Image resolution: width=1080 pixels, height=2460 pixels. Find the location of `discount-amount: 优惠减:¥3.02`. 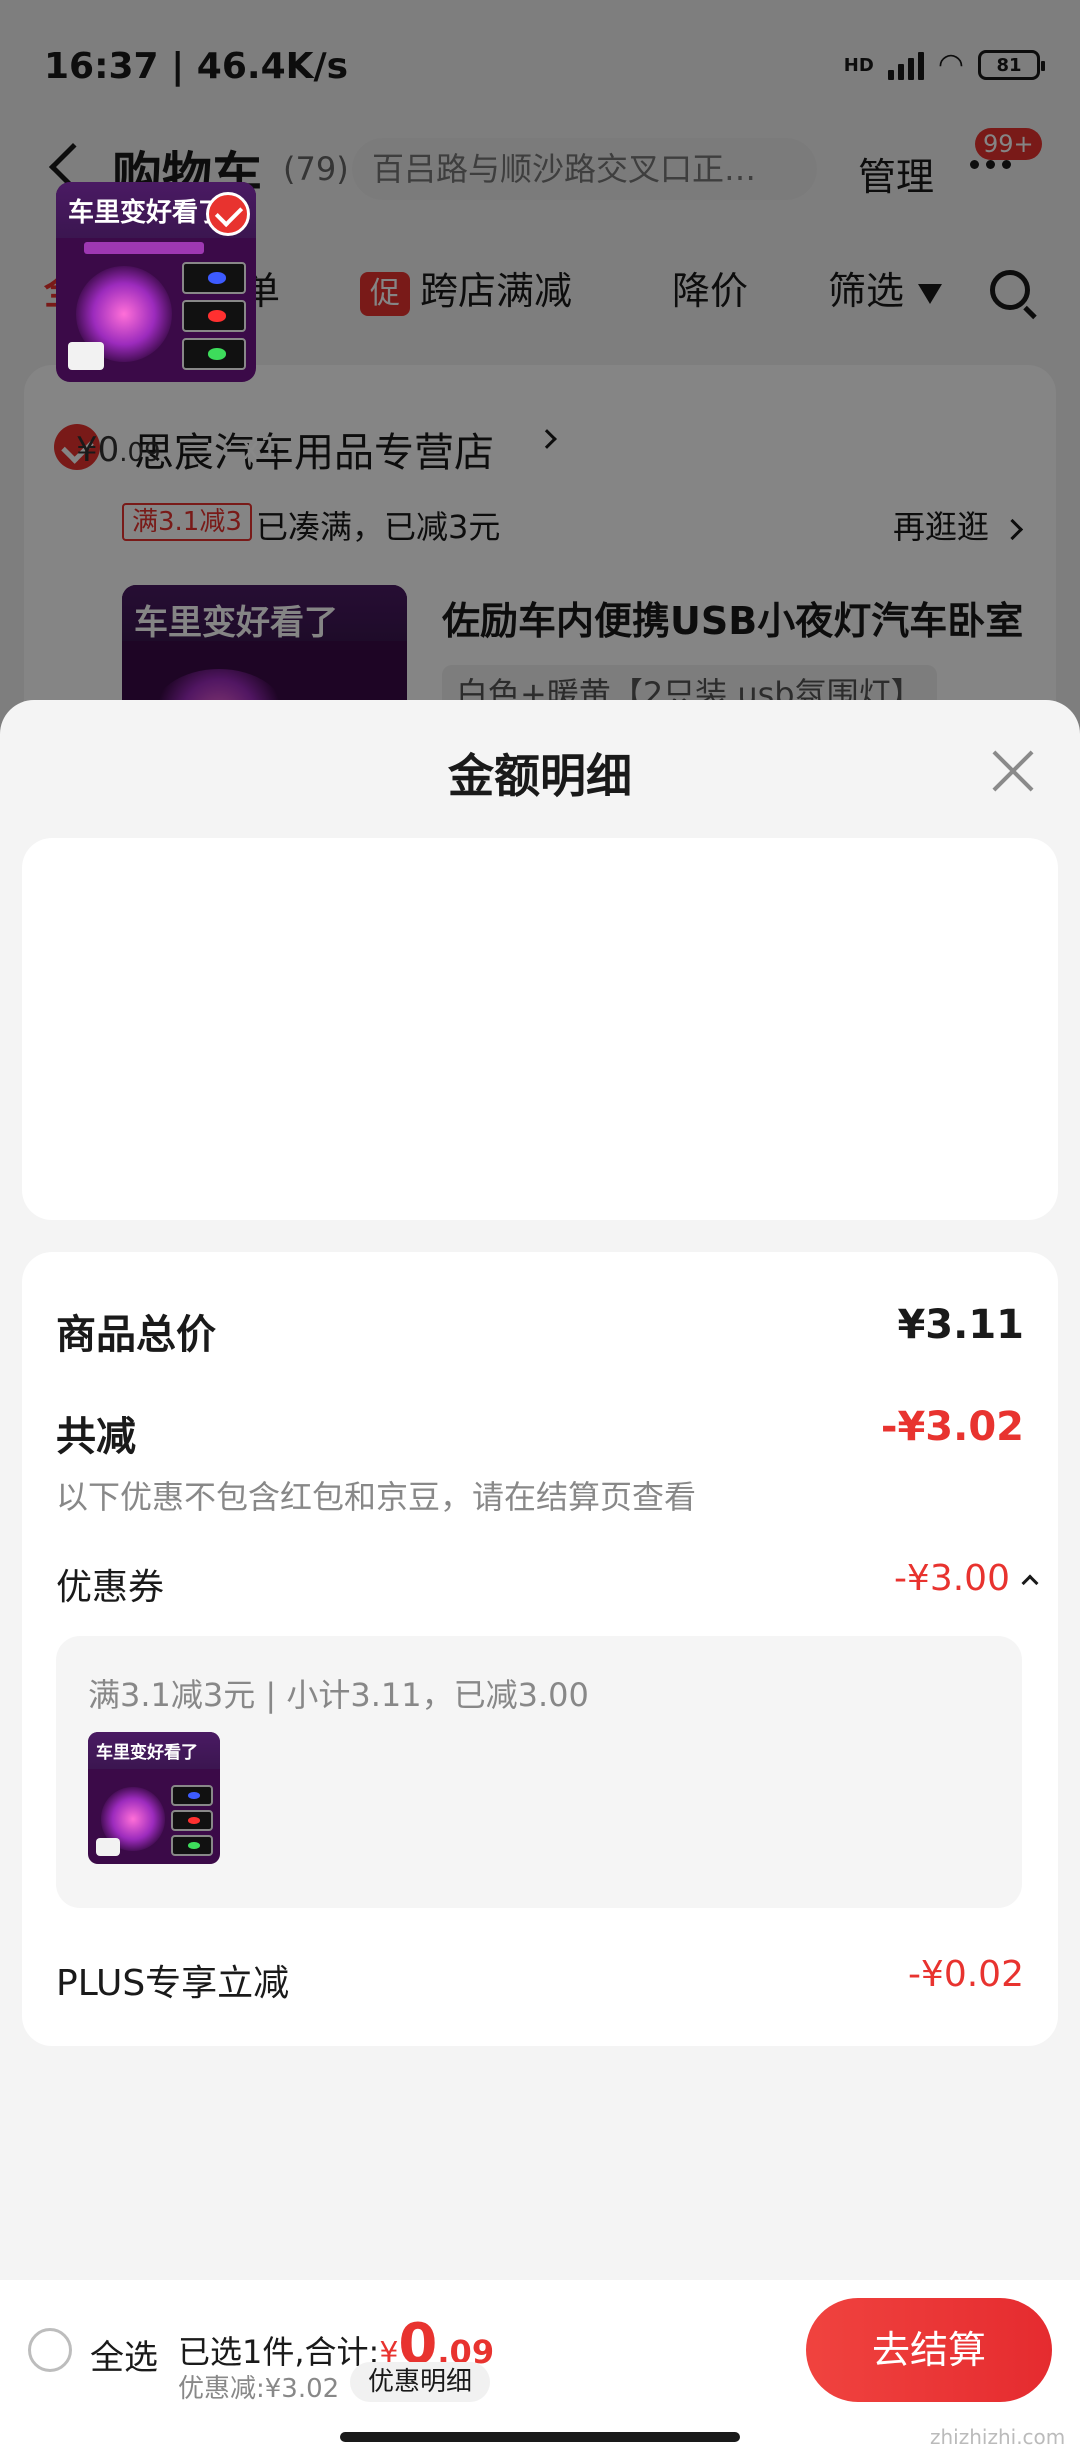

discount-amount: 优惠减:¥3.02 is located at coordinates (259, 2389).